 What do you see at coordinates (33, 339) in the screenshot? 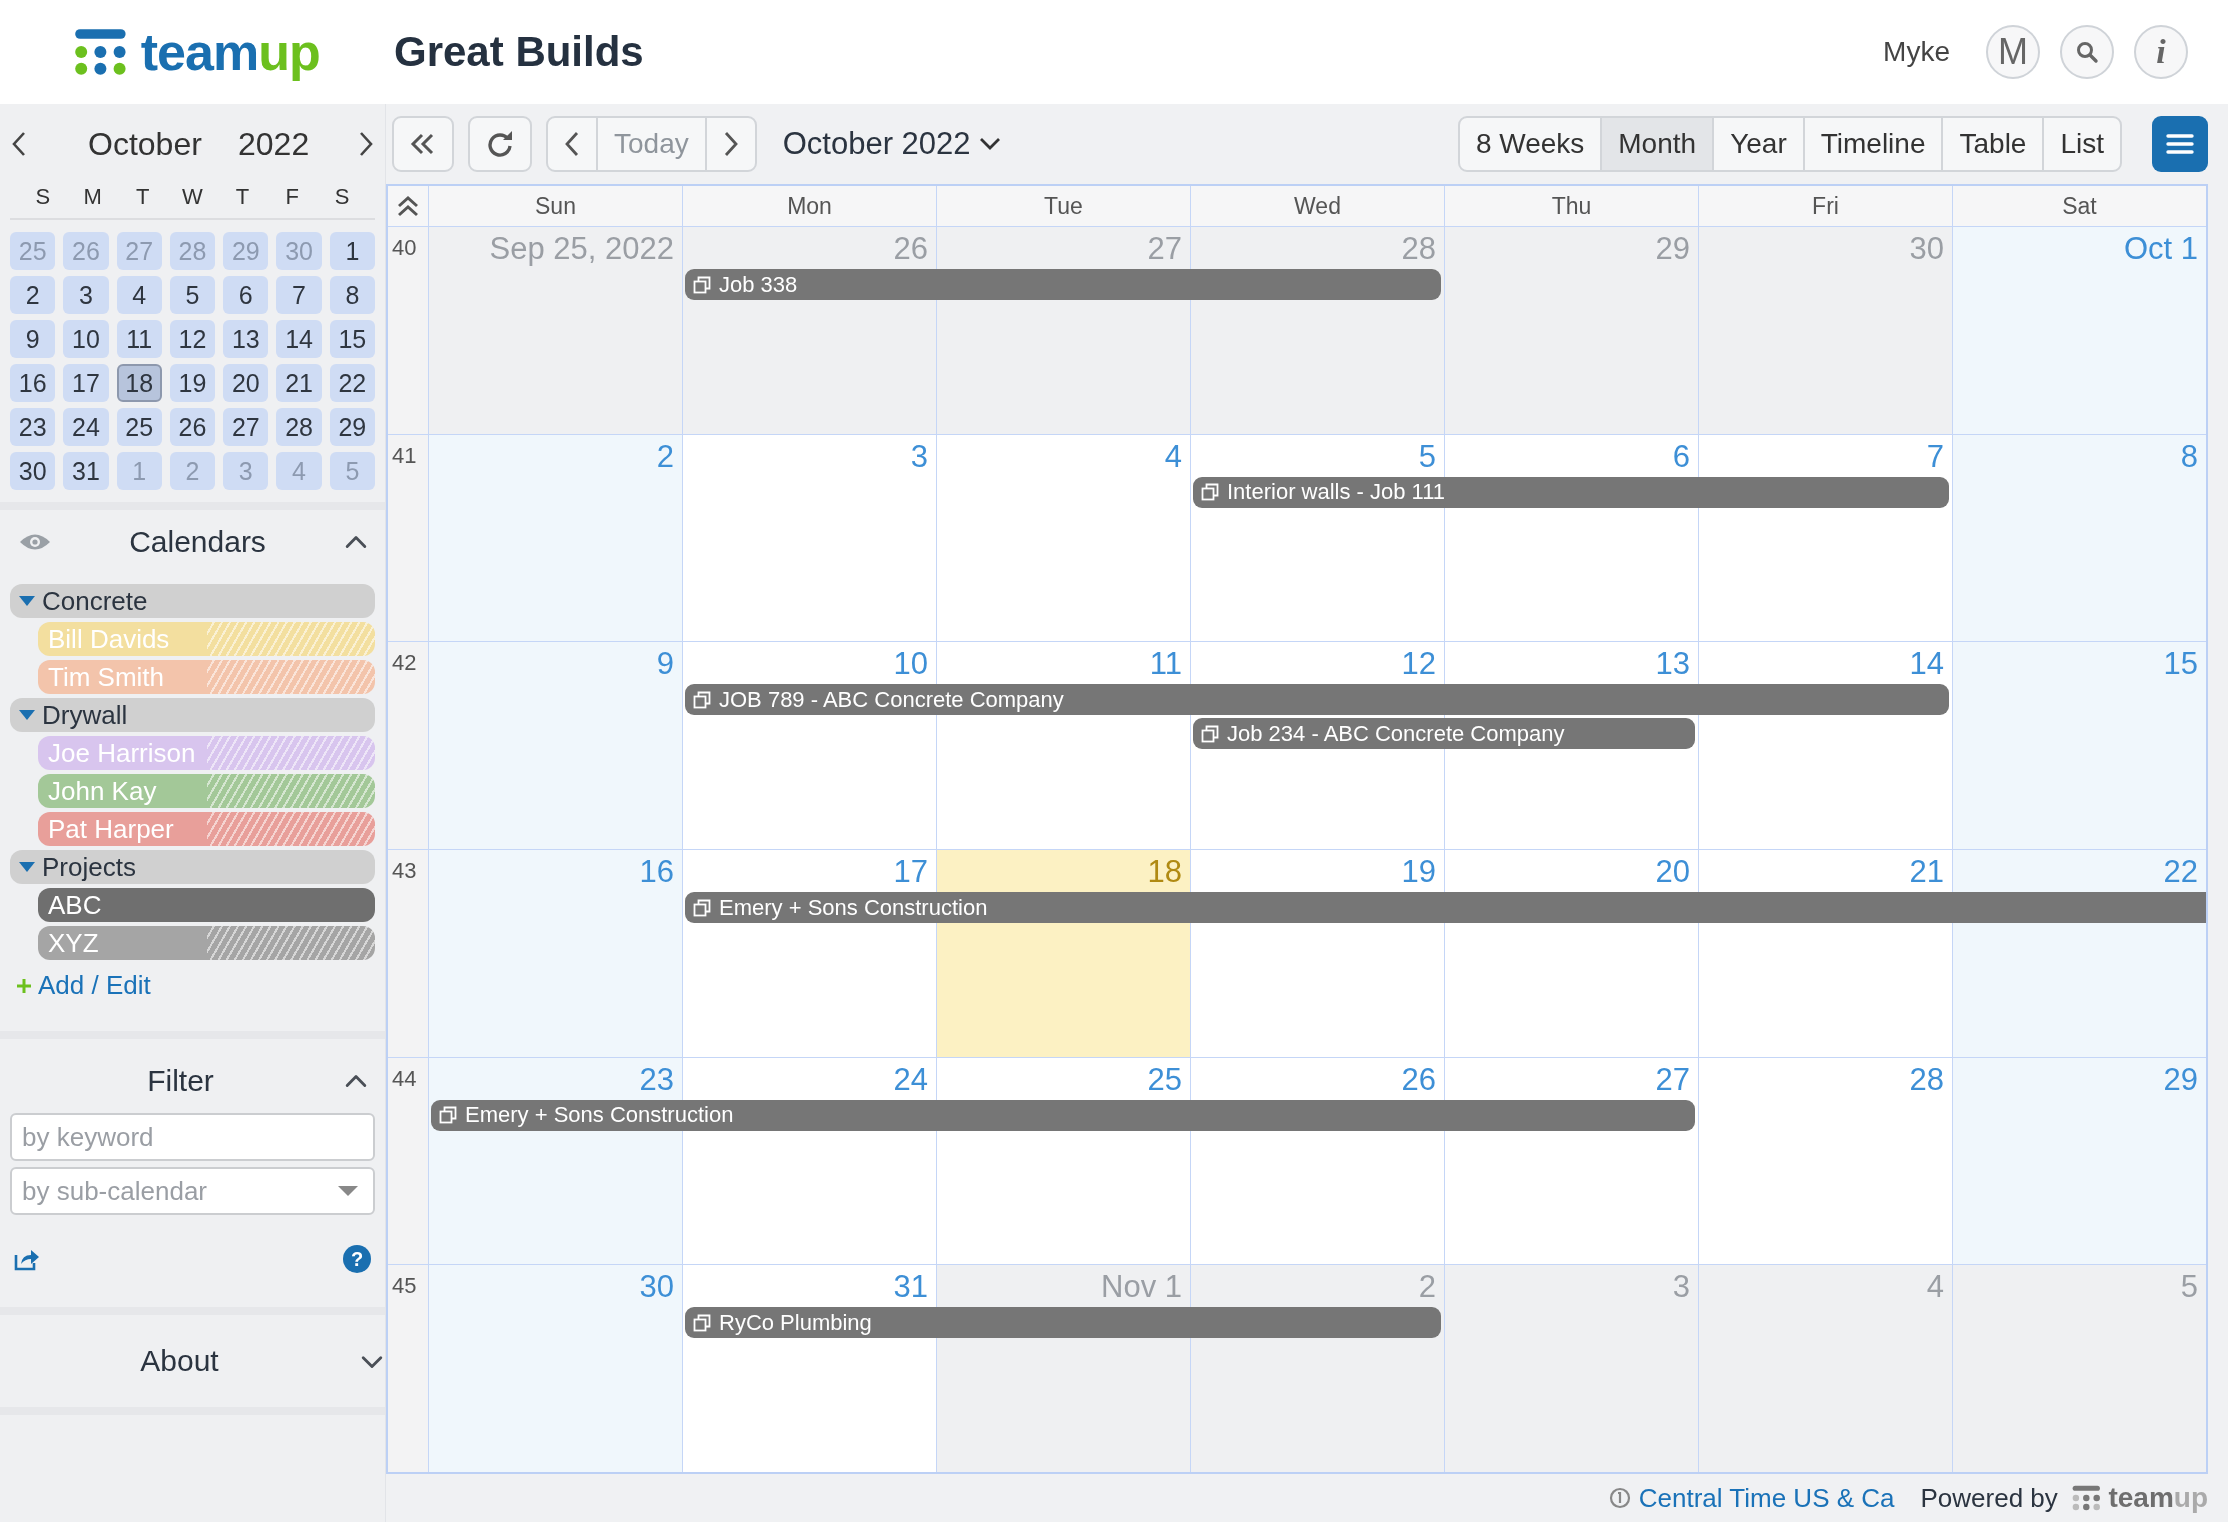
I see `mini-day: 9` at bounding box center [33, 339].